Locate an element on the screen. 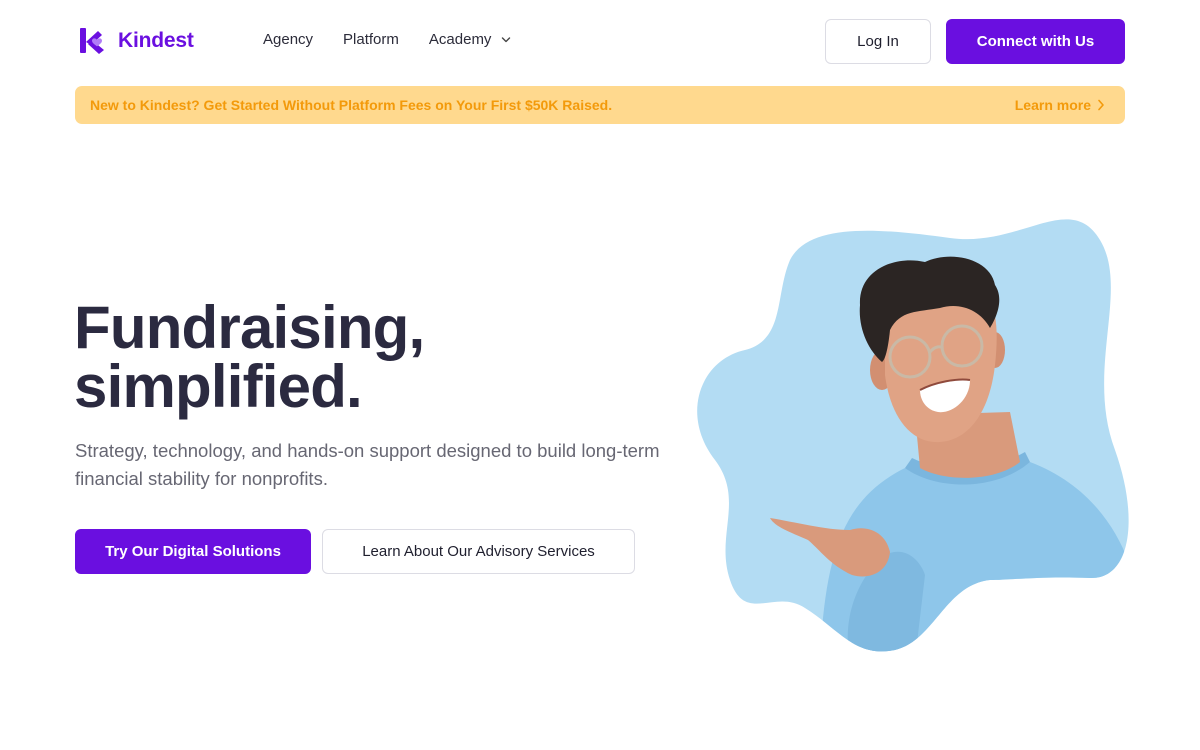 The width and height of the screenshot is (1200, 750). kindest-logo-icon is located at coordinates (92, 41).